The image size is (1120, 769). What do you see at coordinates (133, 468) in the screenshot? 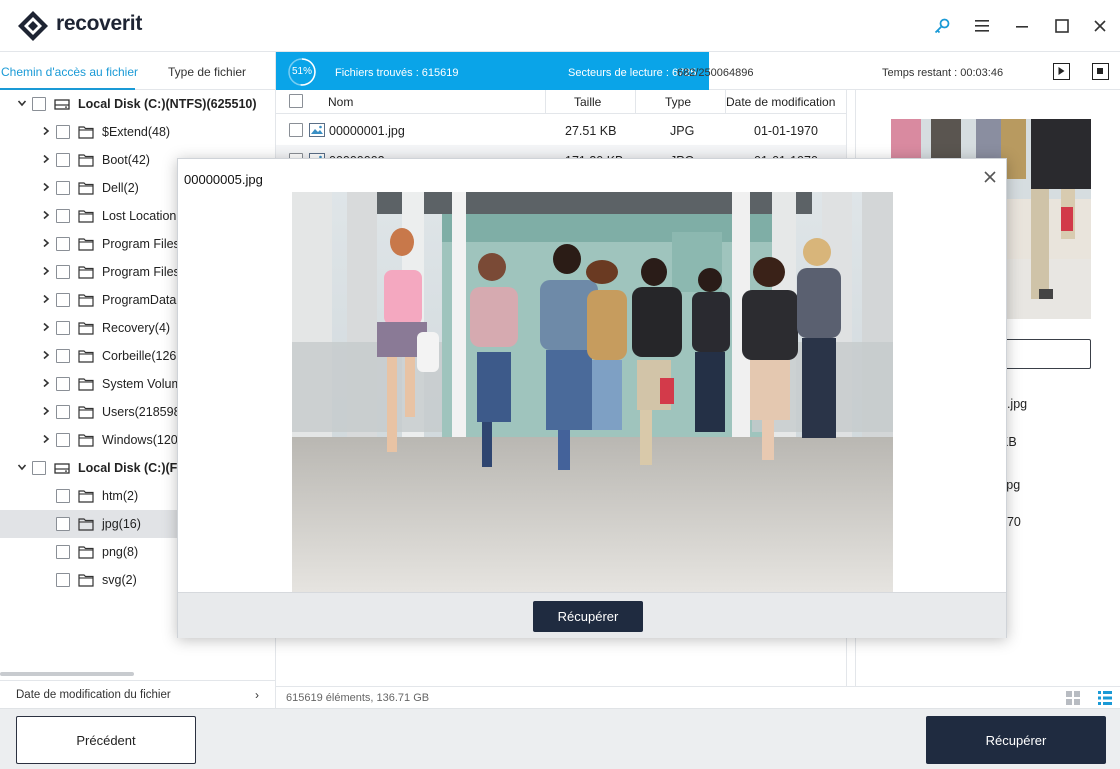
I see `tree-node-label: Local Disk (C:)(Fic` at bounding box center [133, 468].